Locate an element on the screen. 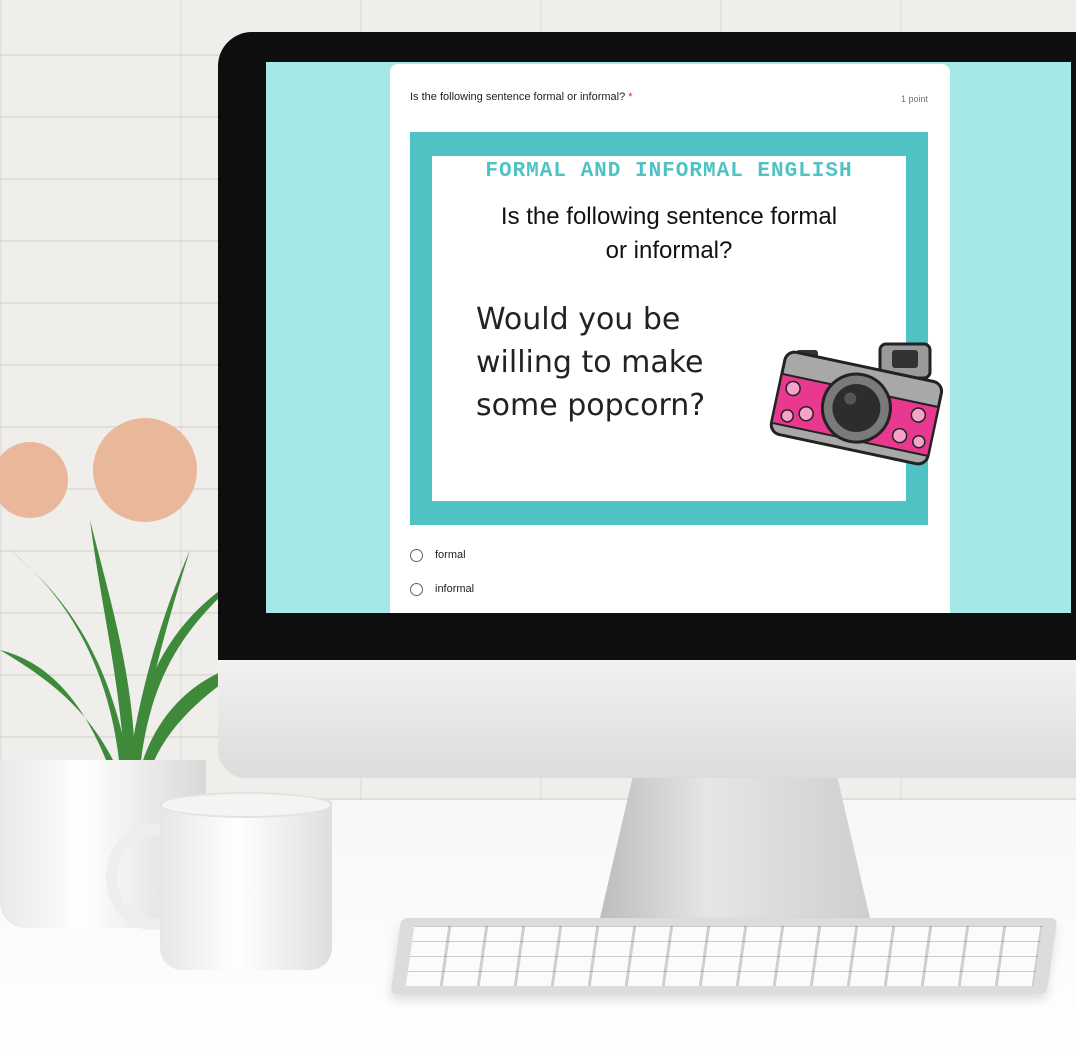 The width and height of the screenshot is (1076, 1058). sentence-line3: some popcorn? is located at coordinates (591, 405).